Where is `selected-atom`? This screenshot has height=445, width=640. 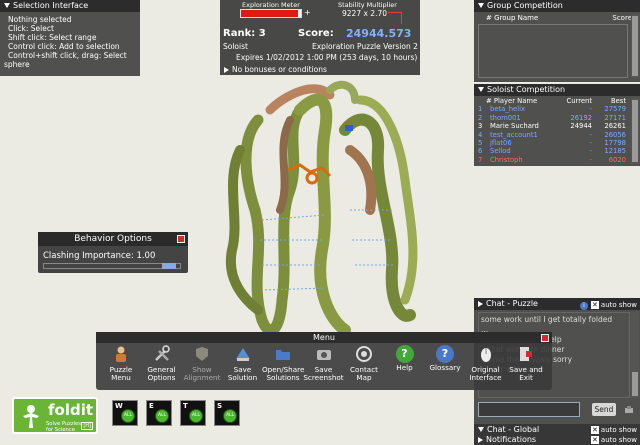 selected-atom is located at coordinates (349, 128).